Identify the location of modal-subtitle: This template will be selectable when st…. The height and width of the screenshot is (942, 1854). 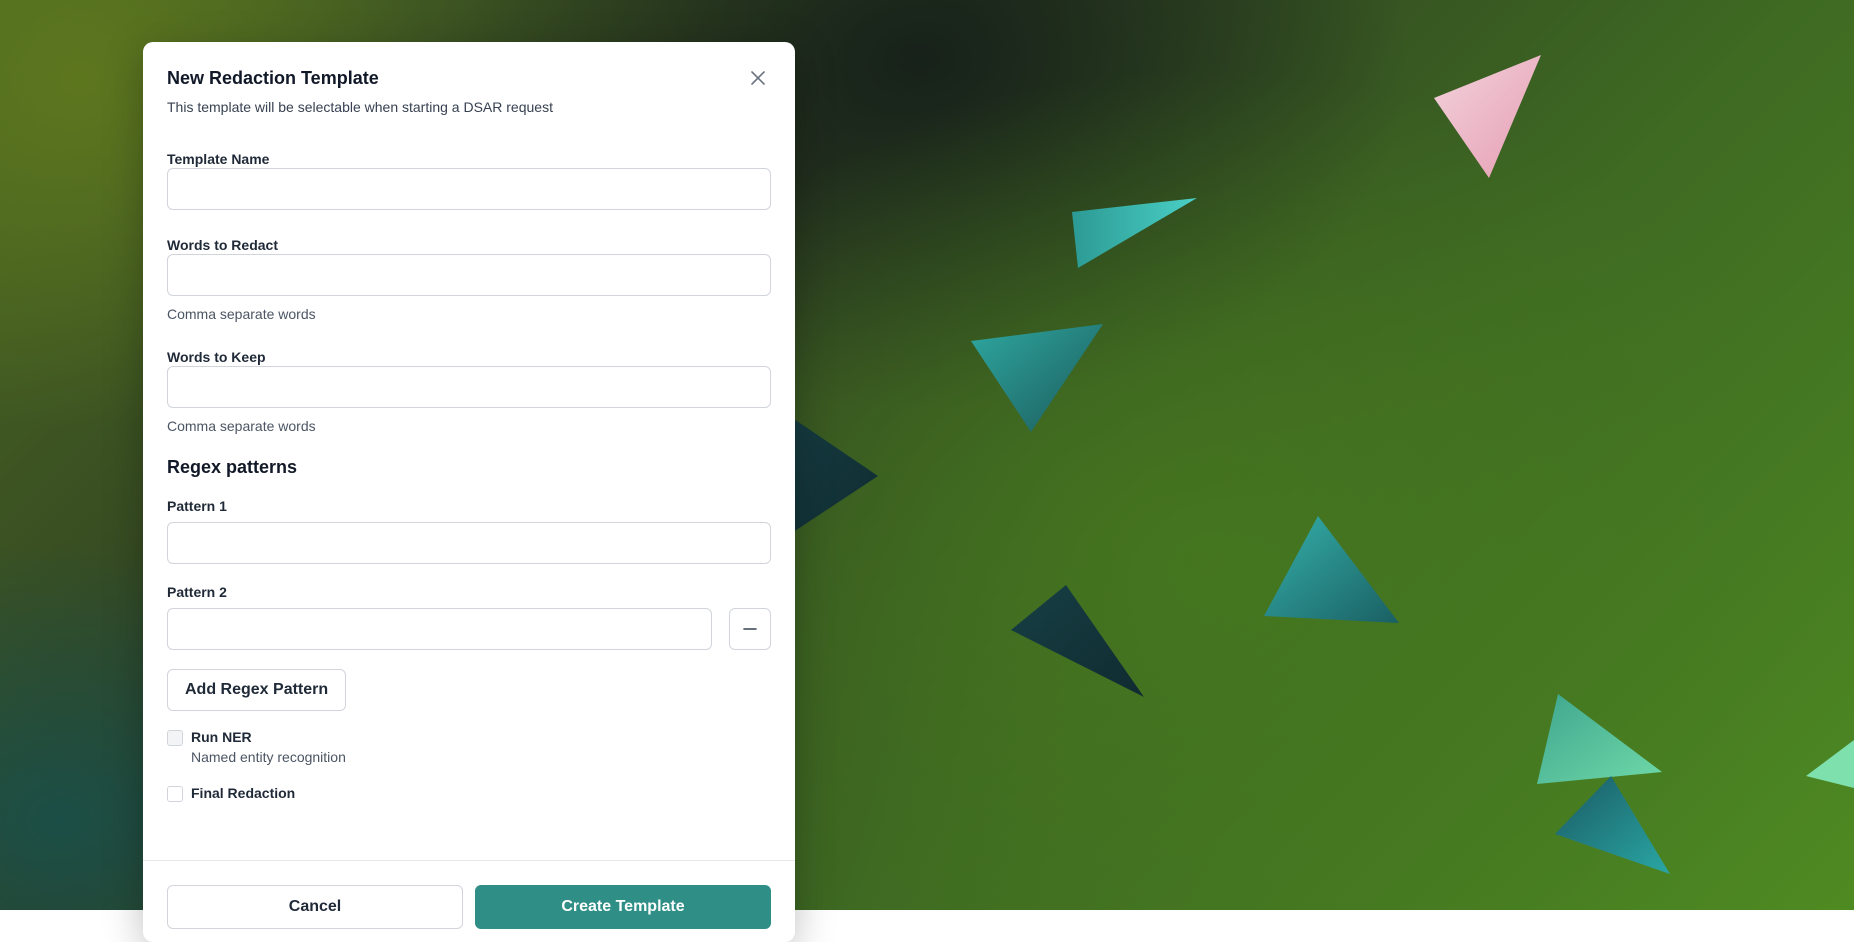
(360, 107).